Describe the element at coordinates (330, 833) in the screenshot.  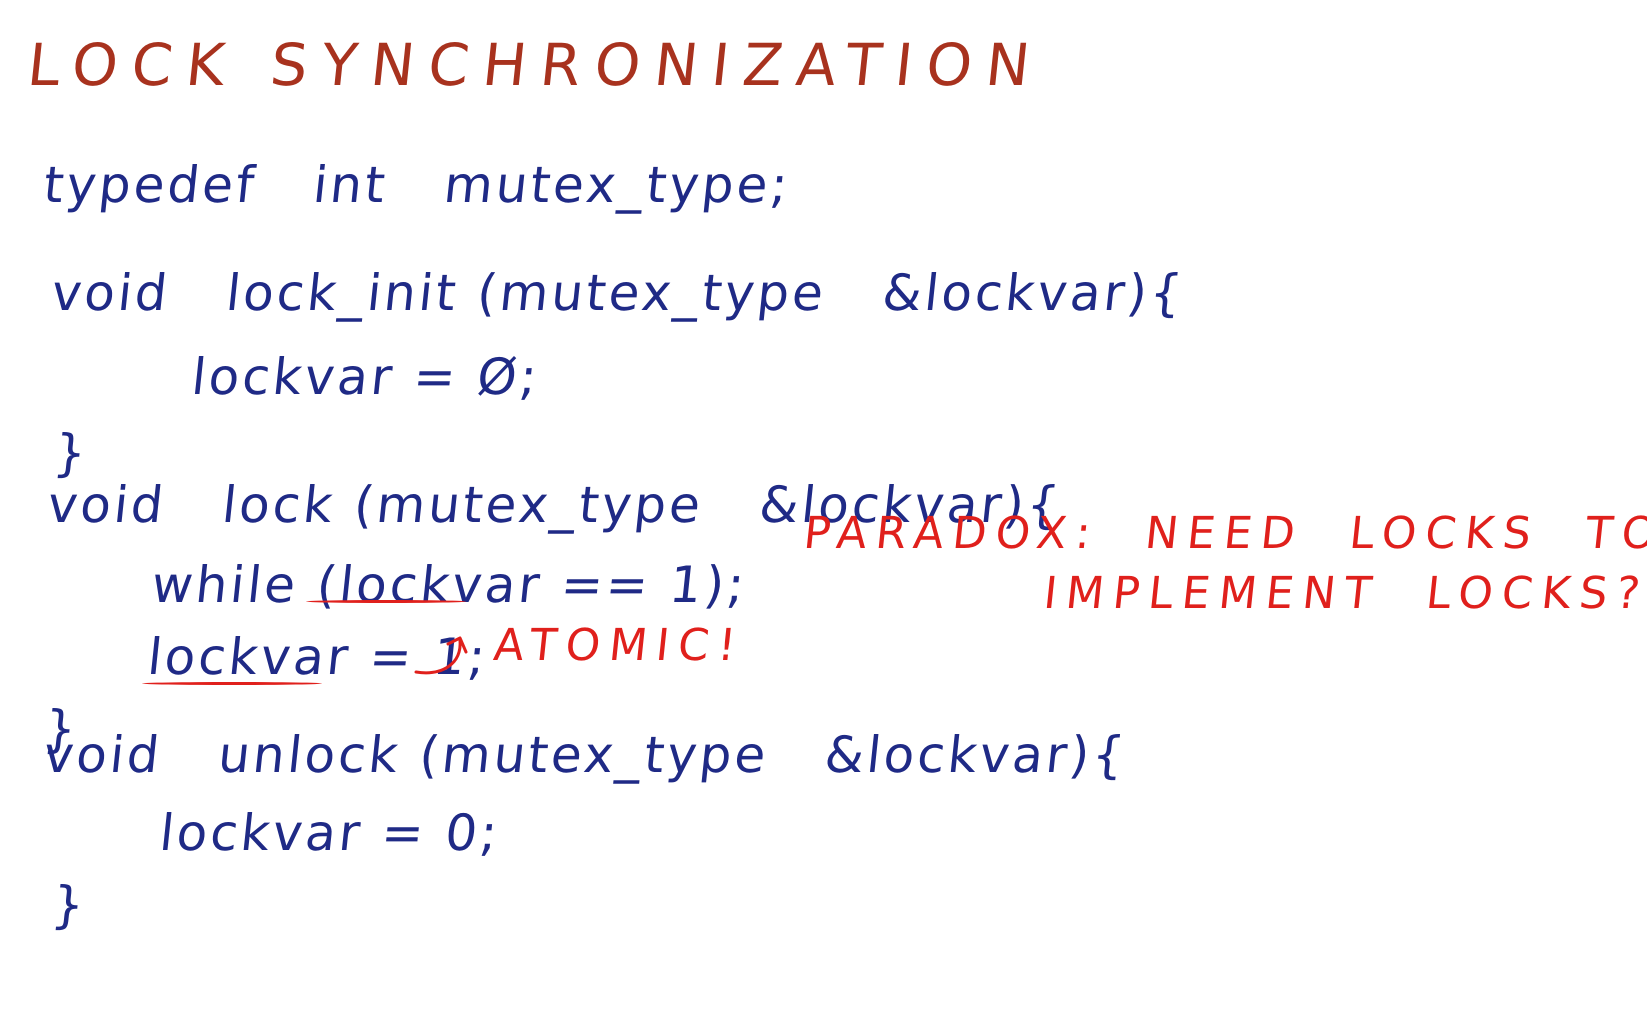
I see `unlock-body: lockvar = 0;` at that location.